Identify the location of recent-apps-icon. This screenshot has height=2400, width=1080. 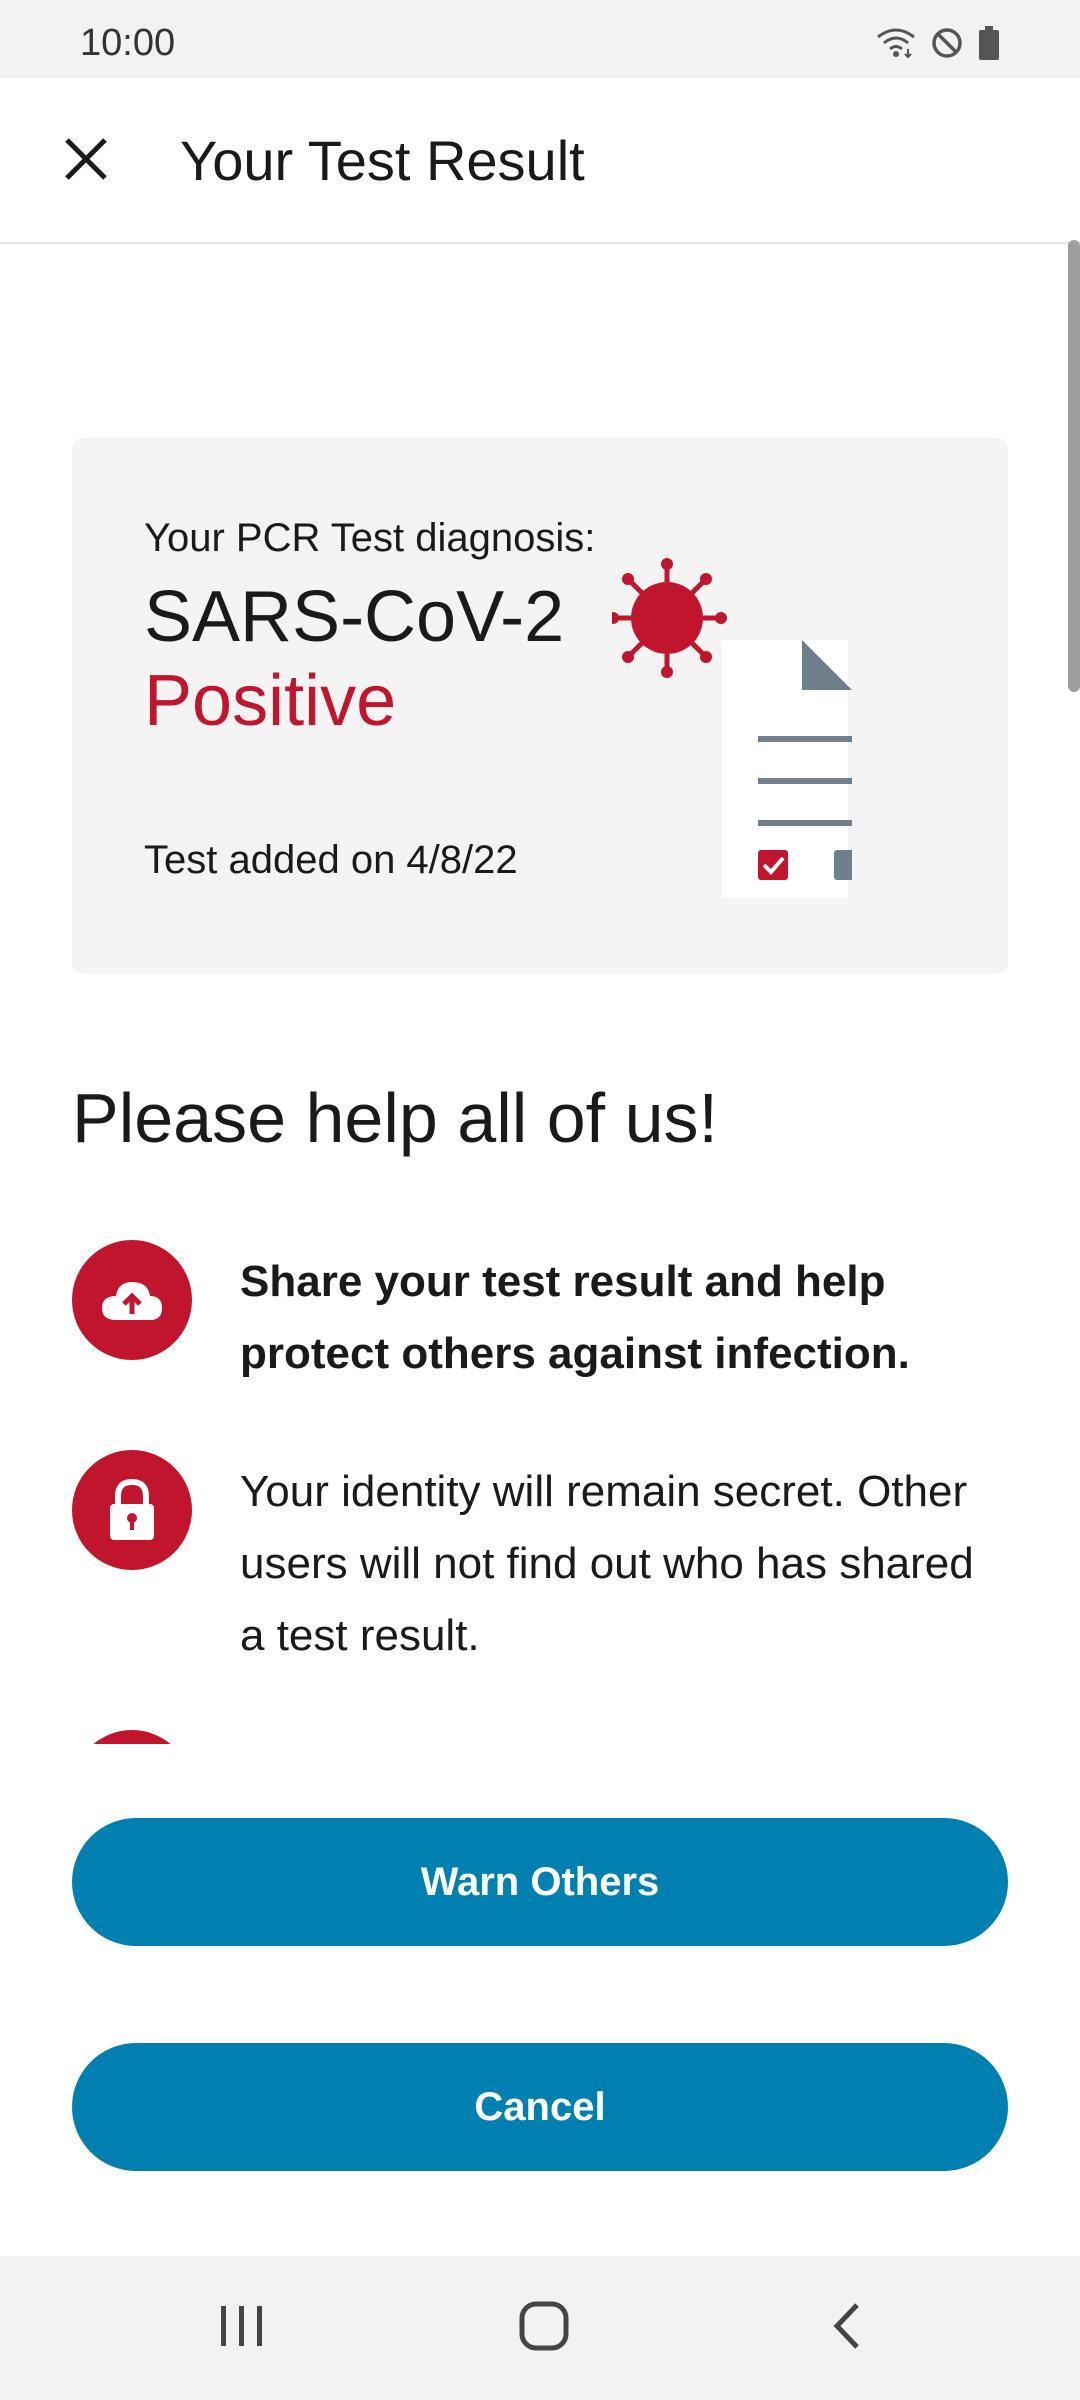
(242, 2328).